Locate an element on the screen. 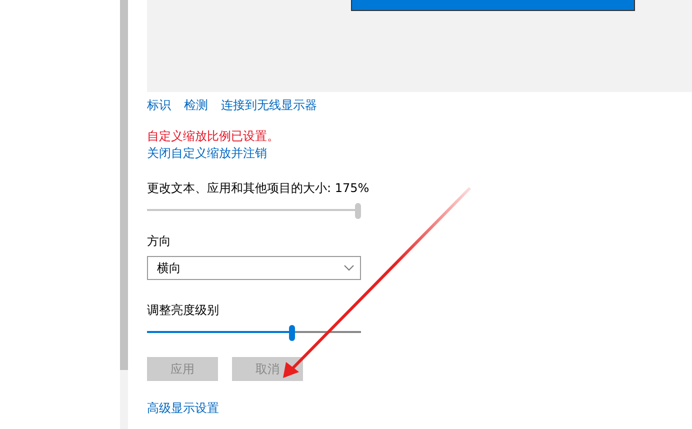 This screenshot has width=692, height=429. chevron-icon is located at coordinates (349, 268).